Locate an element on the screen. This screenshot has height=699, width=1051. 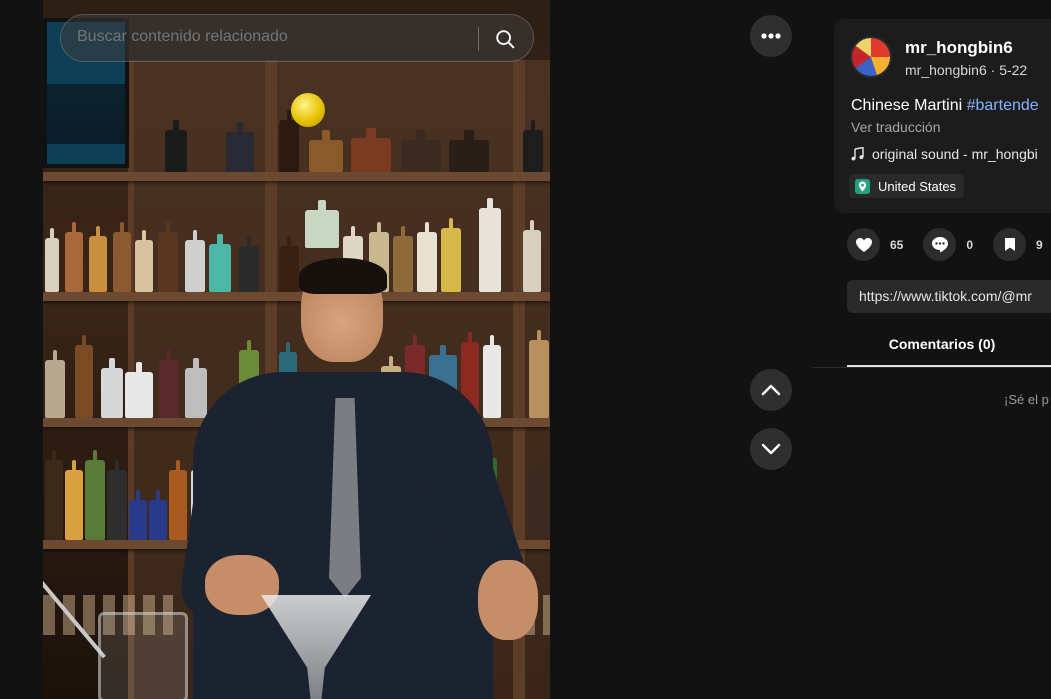
location-tag: United States is located at coordinates (907, 186).